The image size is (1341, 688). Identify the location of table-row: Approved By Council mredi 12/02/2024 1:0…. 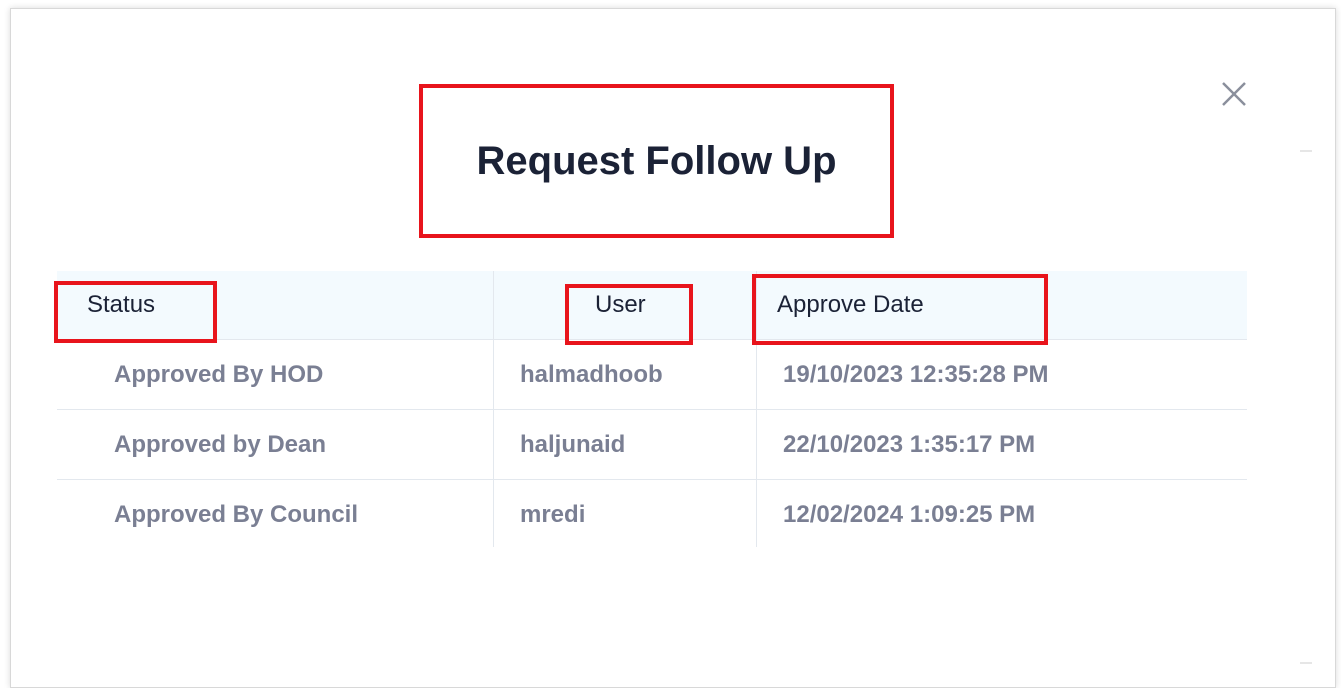
(652, 514).